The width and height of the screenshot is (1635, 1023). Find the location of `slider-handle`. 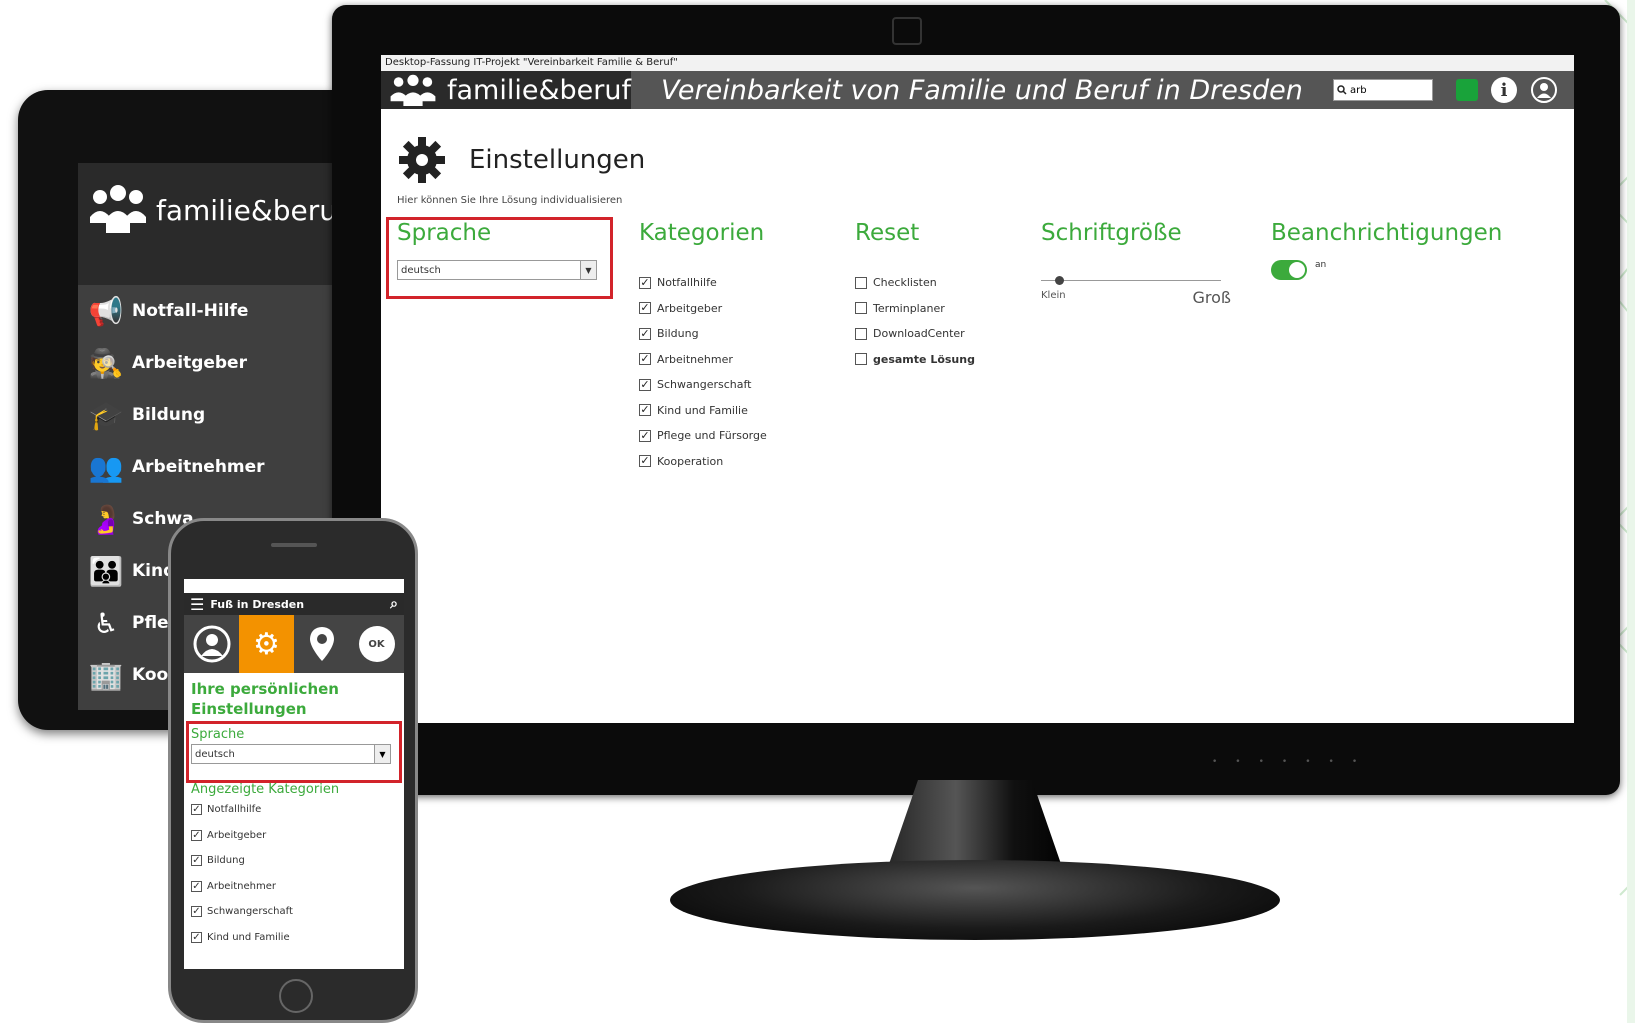

slider-handle is located at coordinates (1059, 280).